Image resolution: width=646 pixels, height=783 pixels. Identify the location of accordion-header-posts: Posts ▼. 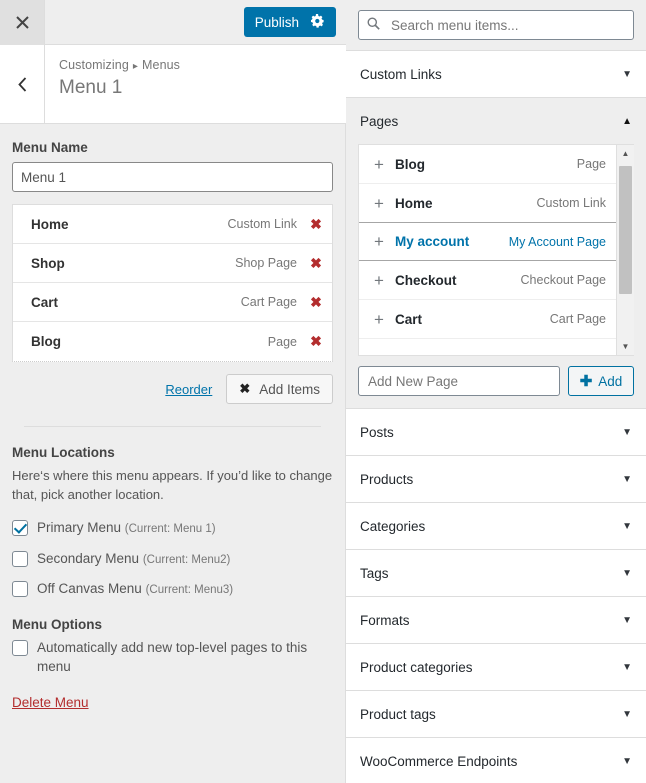
(496, 432).